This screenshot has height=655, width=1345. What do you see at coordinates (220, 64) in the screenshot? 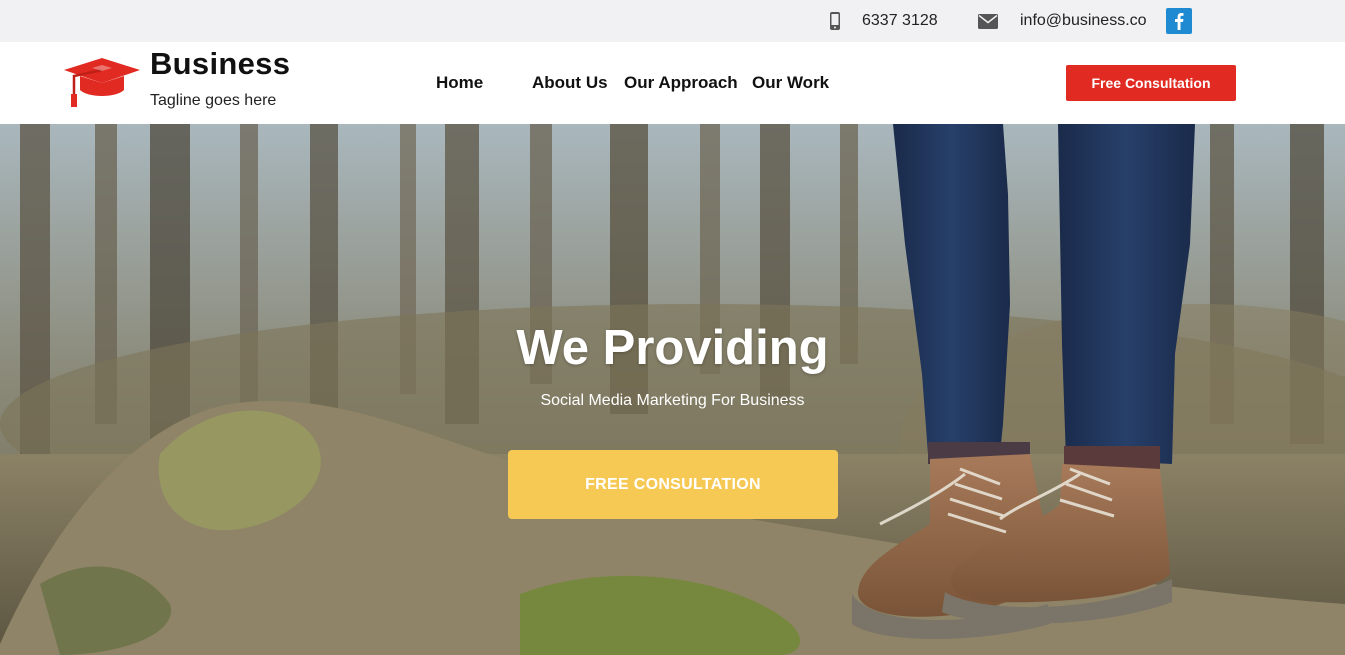
I see `brand-name: Business` at bounding box center [220, 64].